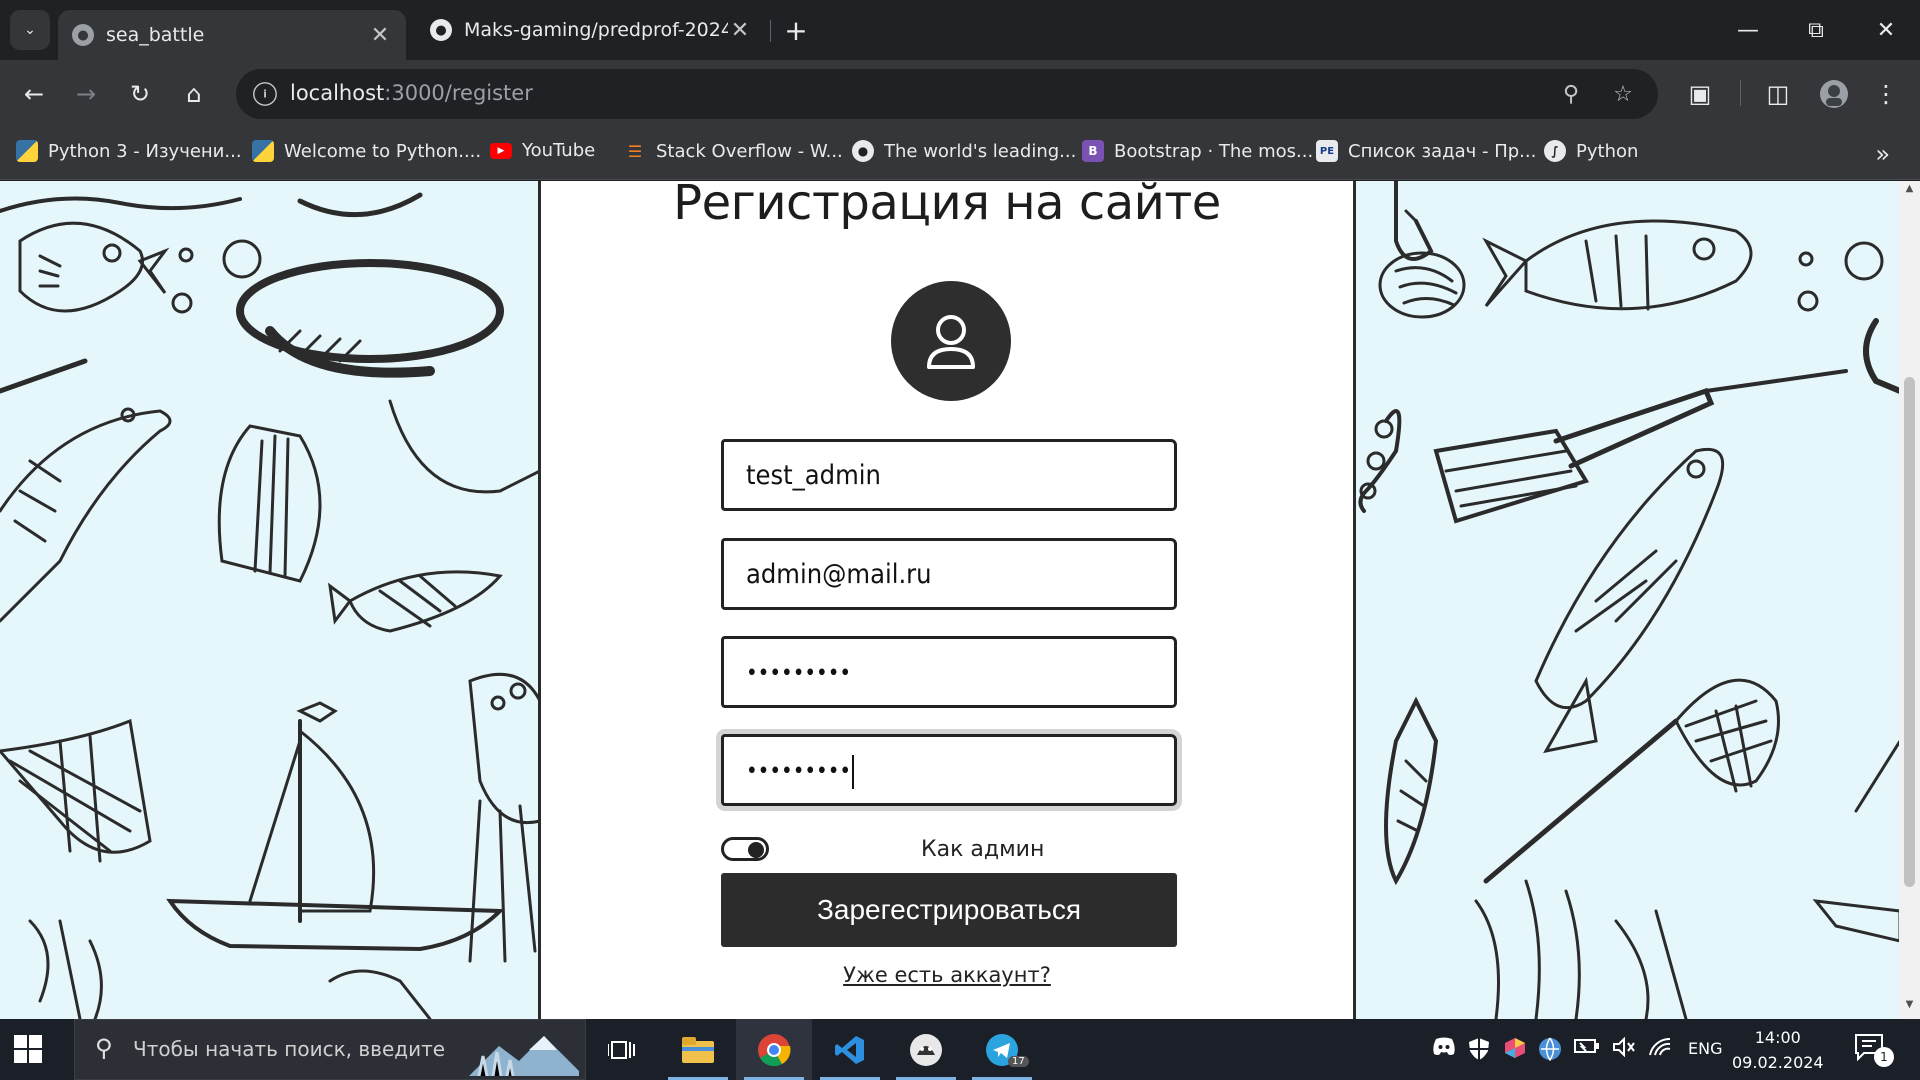  What do you see at coordinates (774, 1049) in the screenshot?
I see `chrome-icon` at bounding box center [774, 1049].